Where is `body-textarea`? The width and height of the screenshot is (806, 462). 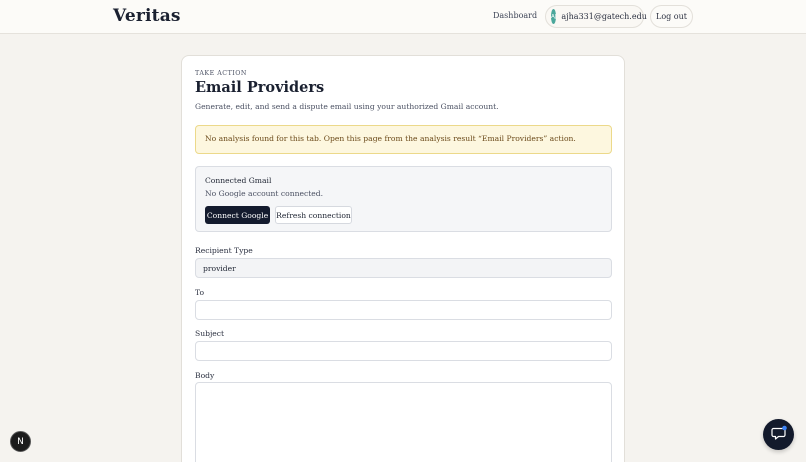 body-textarea is located at coordinates (403, 422).